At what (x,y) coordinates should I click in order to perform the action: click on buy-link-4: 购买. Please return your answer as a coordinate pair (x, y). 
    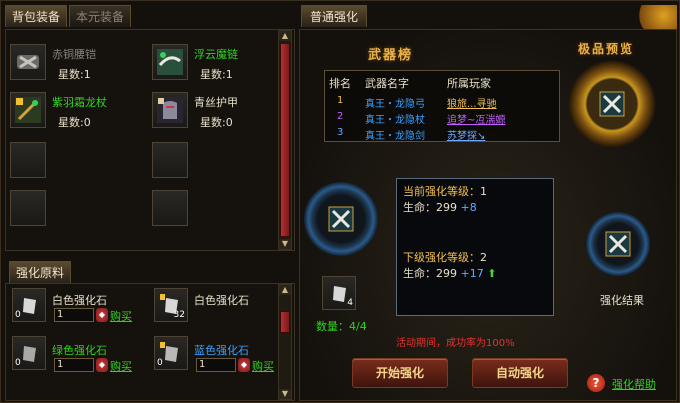
    Looking at the image, I should click on (263, 366).